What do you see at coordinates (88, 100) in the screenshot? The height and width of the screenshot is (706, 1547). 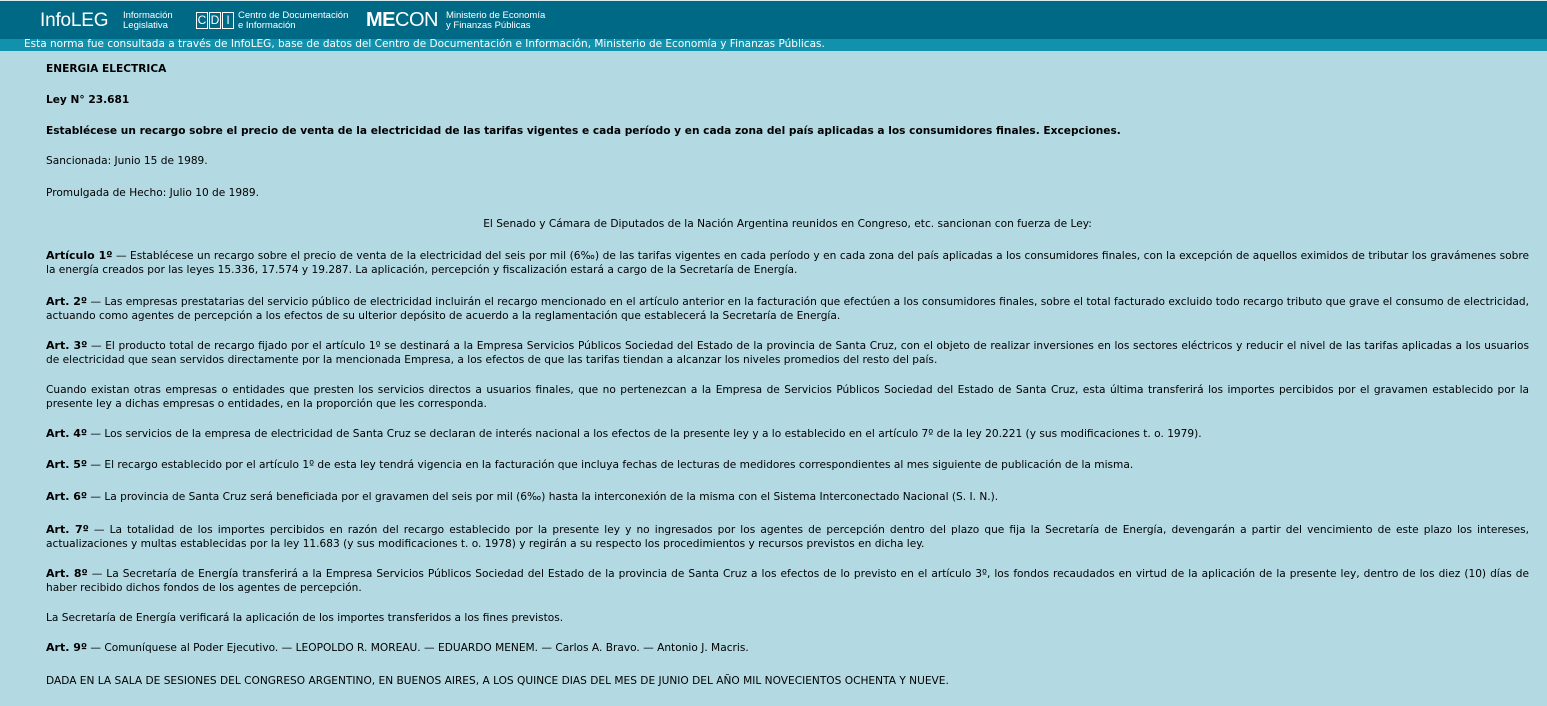 I see `law-number: Ley N° 23.681` at bounding box center [88, 100].